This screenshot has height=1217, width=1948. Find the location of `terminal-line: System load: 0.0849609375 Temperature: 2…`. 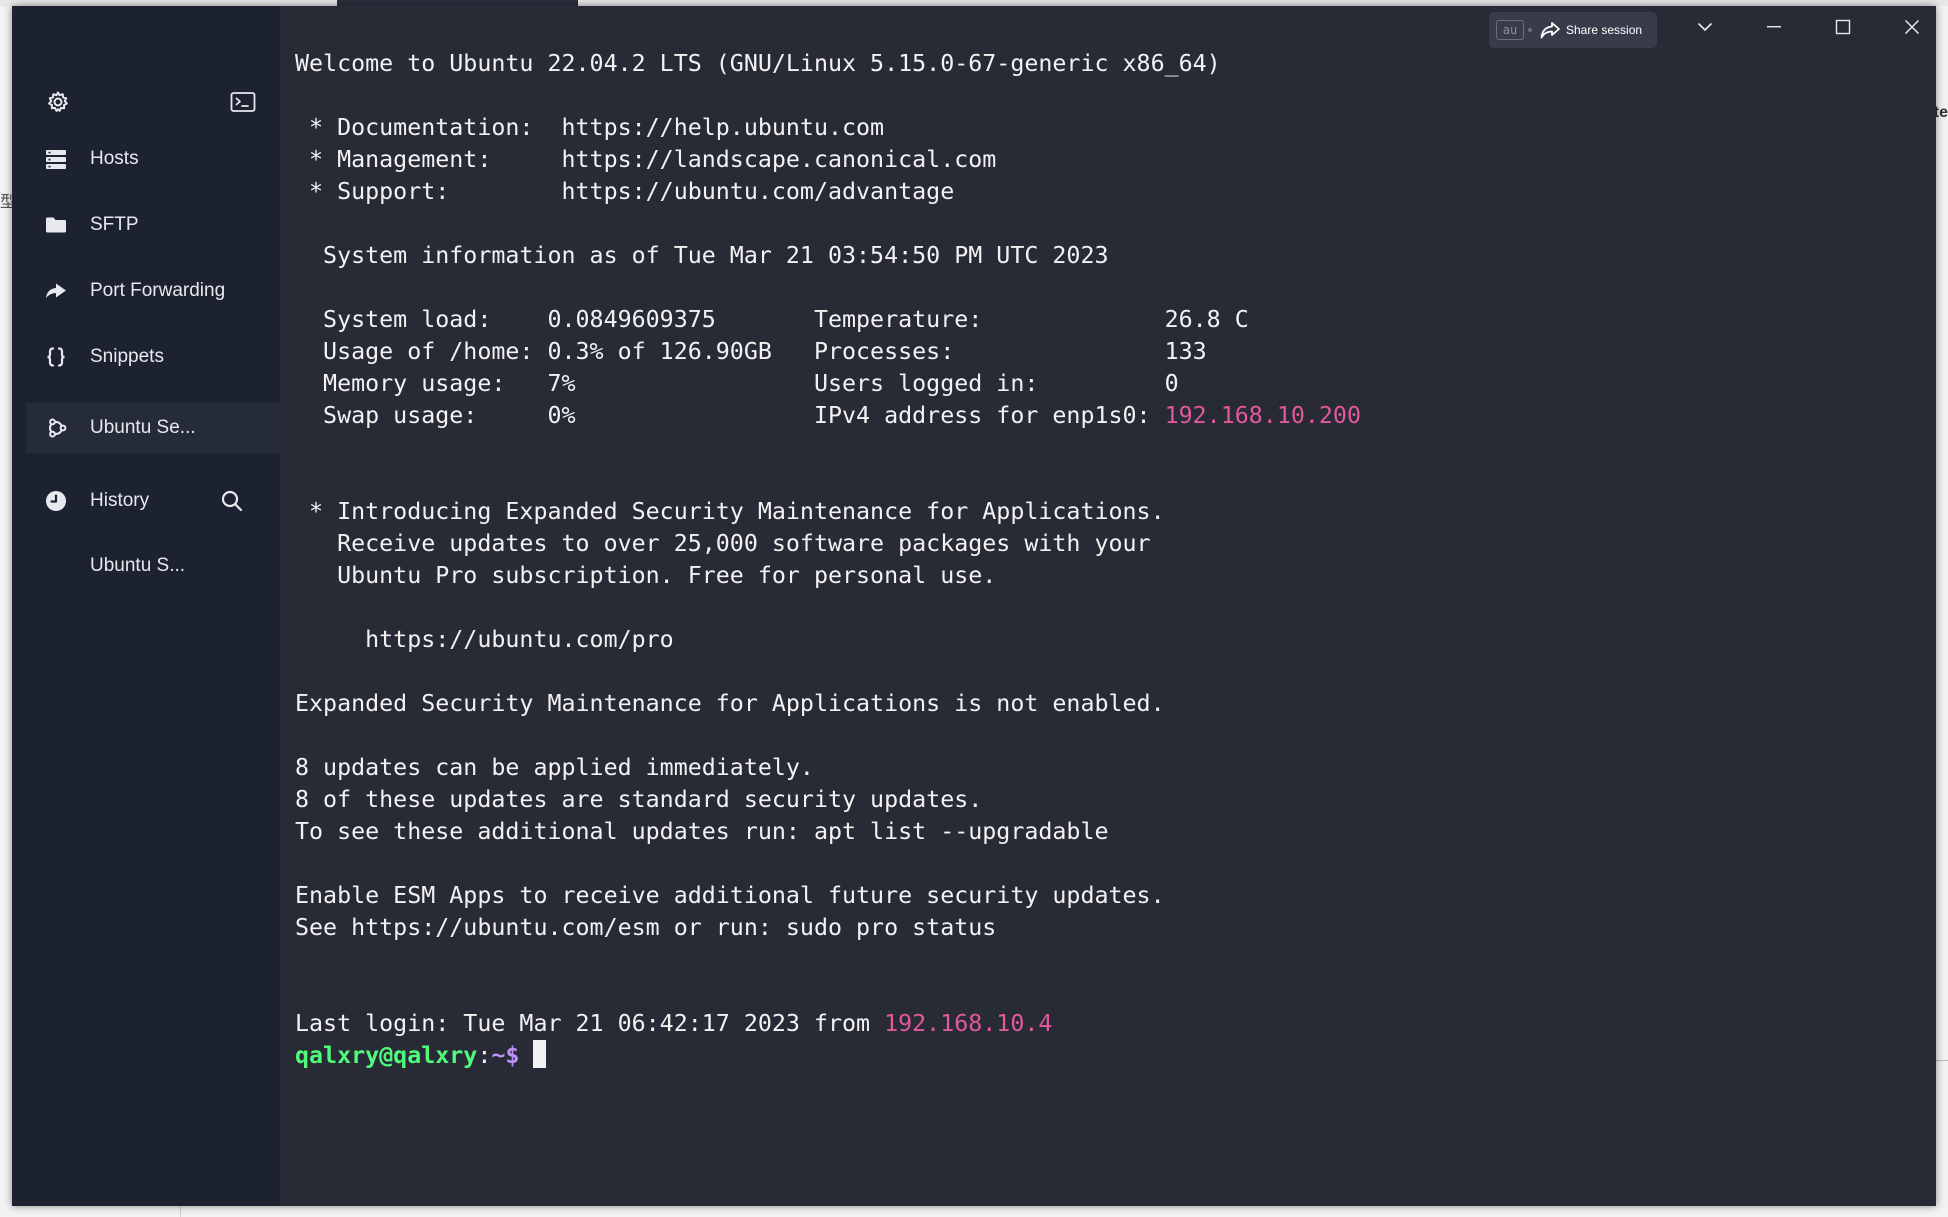

terminal-line: System load: 0.0849609375 Temperature: 2… is located at coordinates (772, 319).